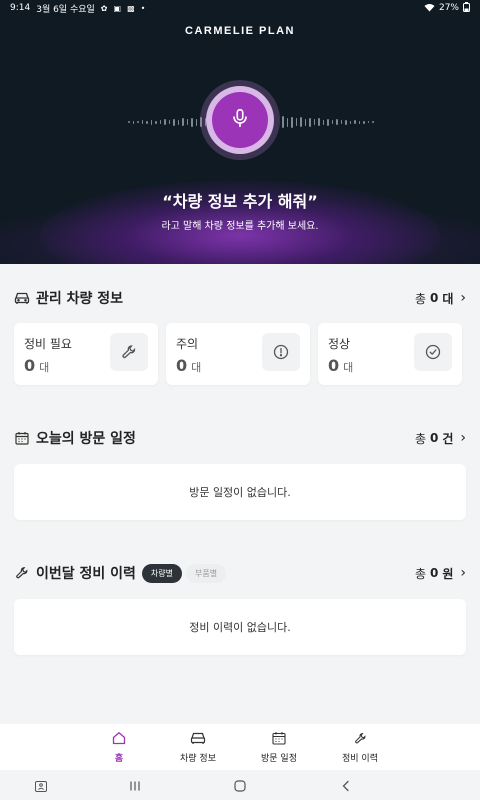 Image resolution: width=480 pixels, height=800 pixels. Describe the element at coordinates (238, 354) in the screenshot. I see `stat-card-caution: 주의 0대` at that location.